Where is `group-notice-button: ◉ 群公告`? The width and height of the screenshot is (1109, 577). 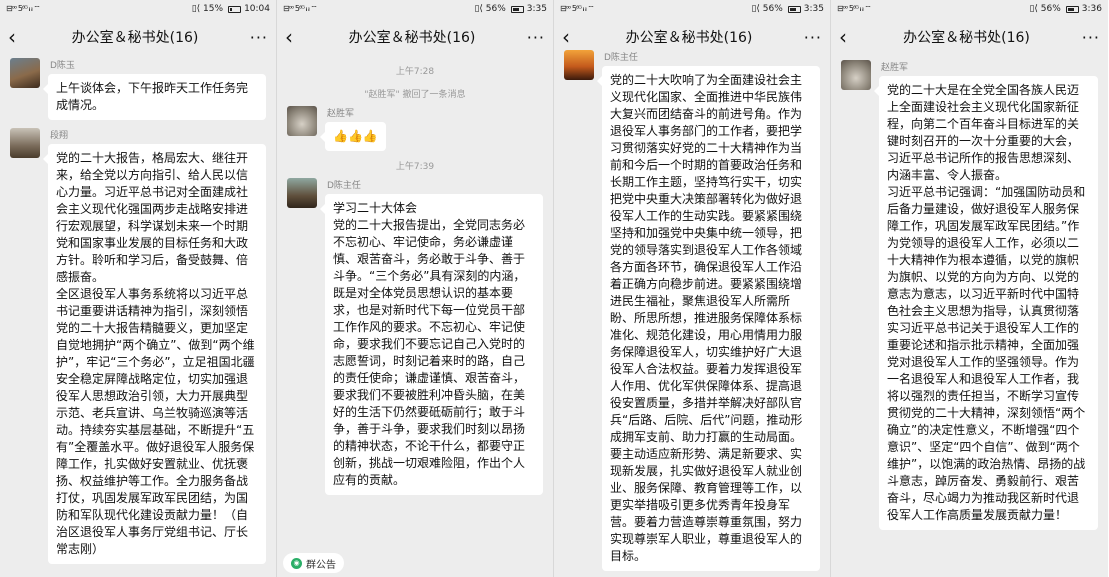 group-notice-button: ◉ 群公告 is located at coordinates (313, 563).